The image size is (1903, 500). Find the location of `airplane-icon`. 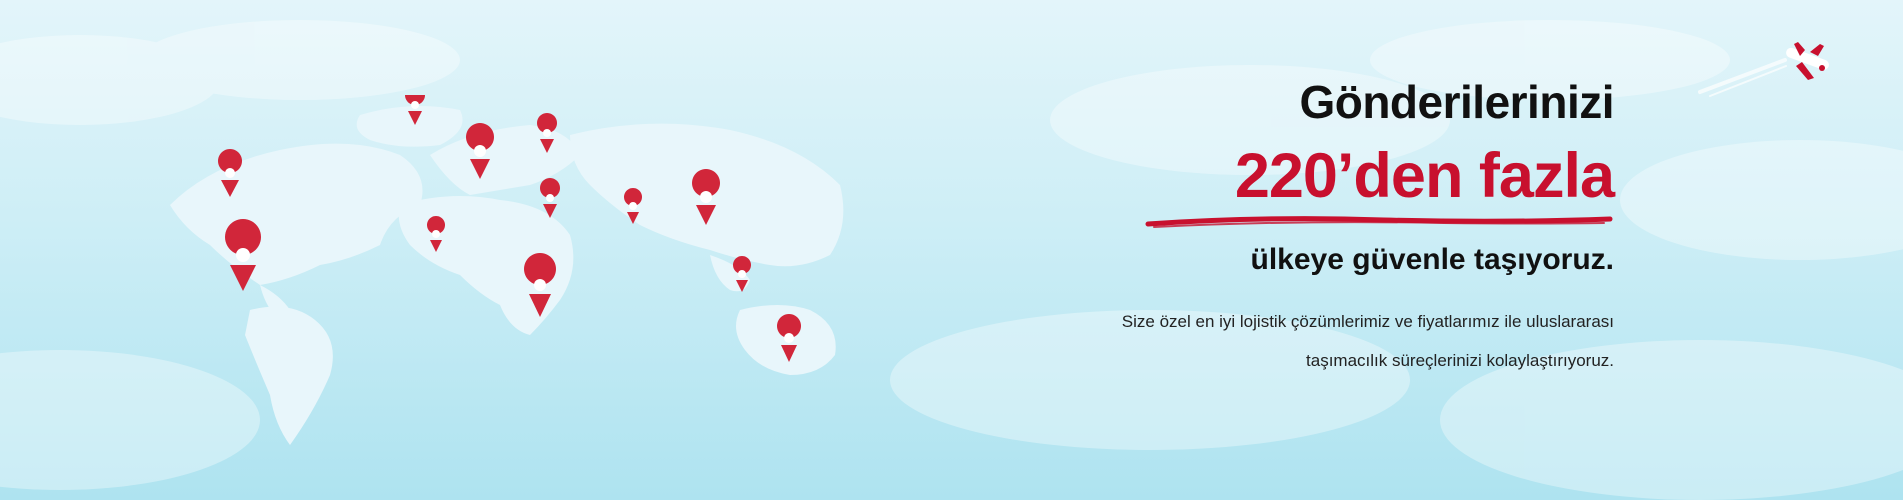

airplane-icon is located at coordinates (1763, 69).